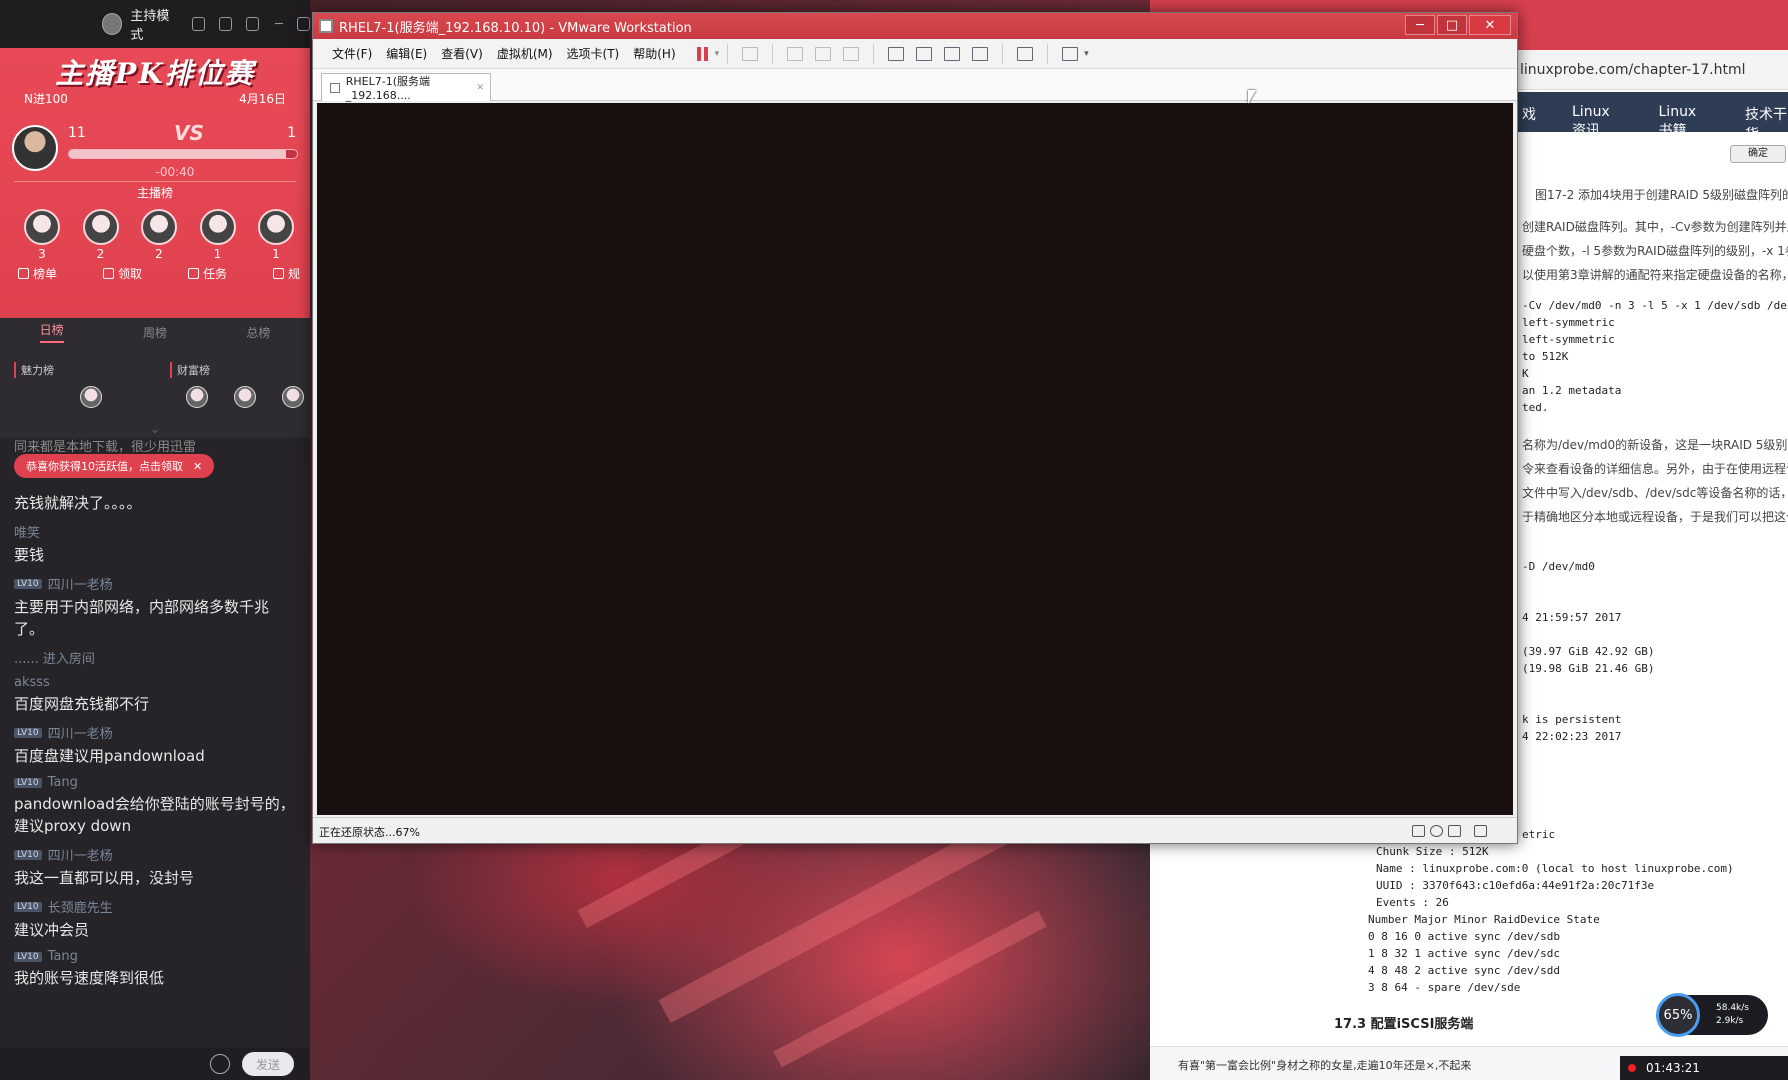  I want to click on task-button: 任务, so click(207, 273).